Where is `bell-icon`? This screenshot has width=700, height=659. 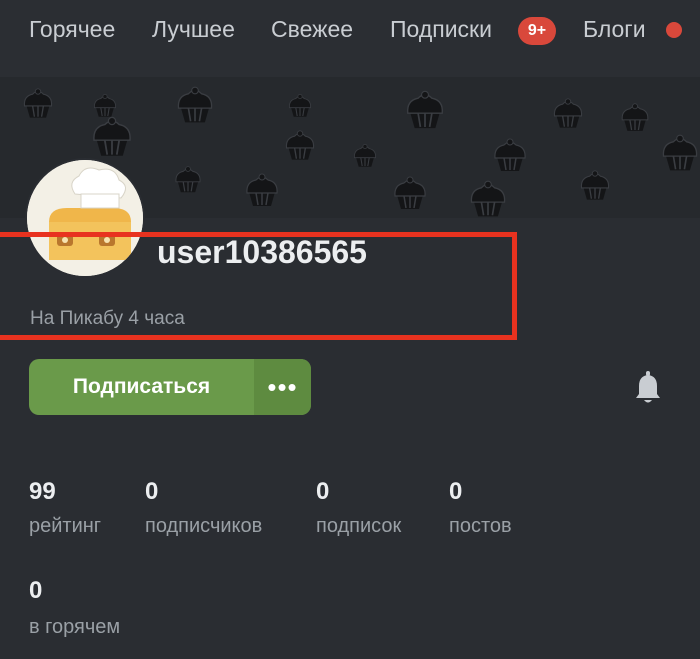
bell-icon is located at coordinates (648, 388).